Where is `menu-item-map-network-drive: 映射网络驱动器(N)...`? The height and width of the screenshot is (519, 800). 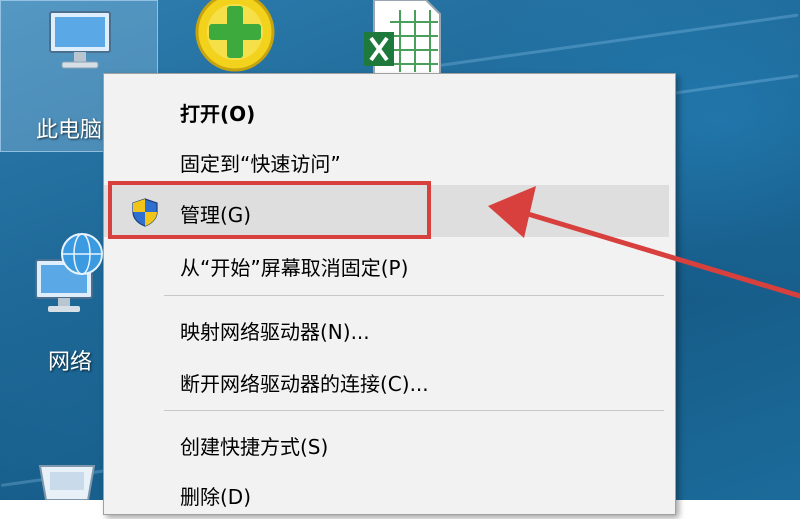
menu-item-map-network-drive: 映射网络驱动器(N)... is located at coordinates (386, 328).